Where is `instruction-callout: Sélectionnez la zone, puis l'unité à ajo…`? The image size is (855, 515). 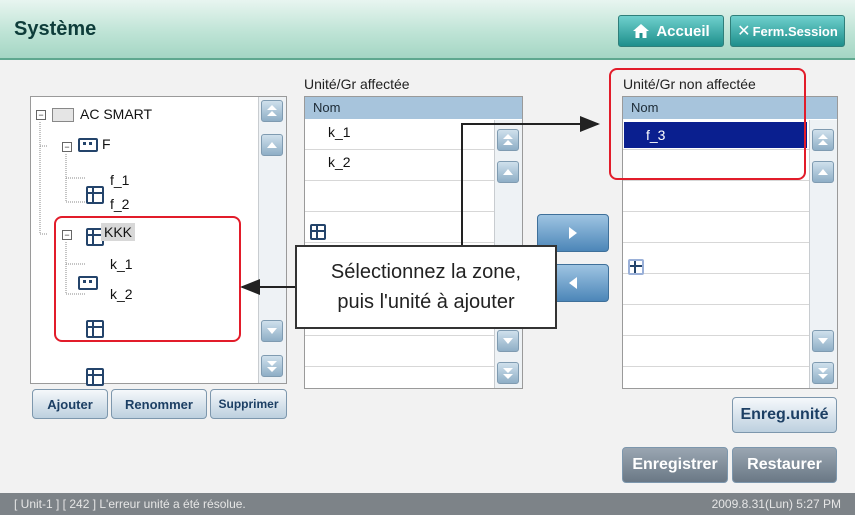 instruction-callout: Sélectionnez la zone, puis l'unité à ajo… is located at coordinates (426, 287).